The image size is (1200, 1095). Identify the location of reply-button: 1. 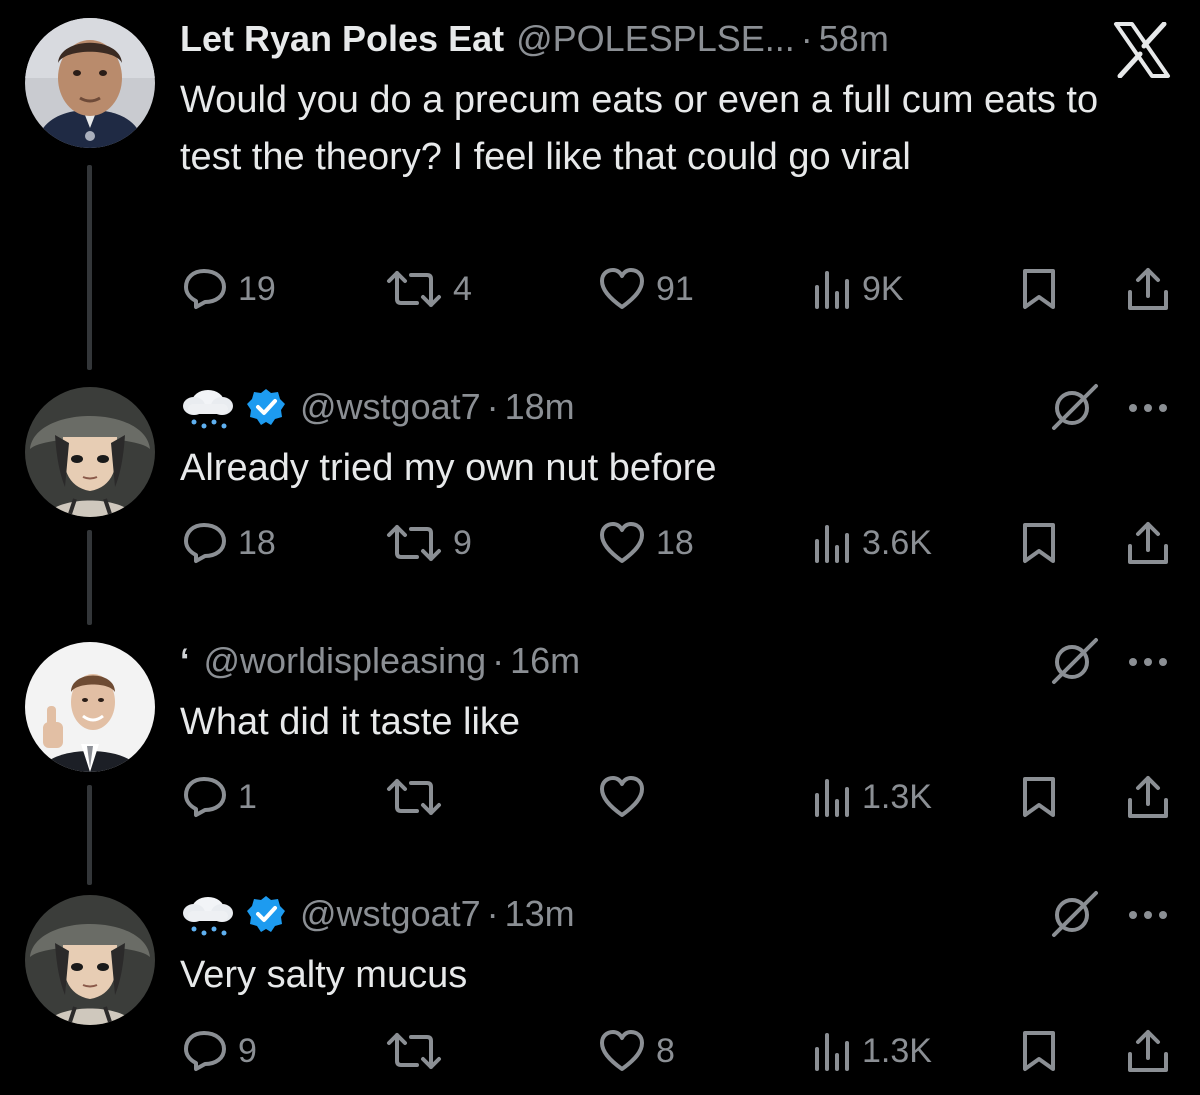
(219, 797).